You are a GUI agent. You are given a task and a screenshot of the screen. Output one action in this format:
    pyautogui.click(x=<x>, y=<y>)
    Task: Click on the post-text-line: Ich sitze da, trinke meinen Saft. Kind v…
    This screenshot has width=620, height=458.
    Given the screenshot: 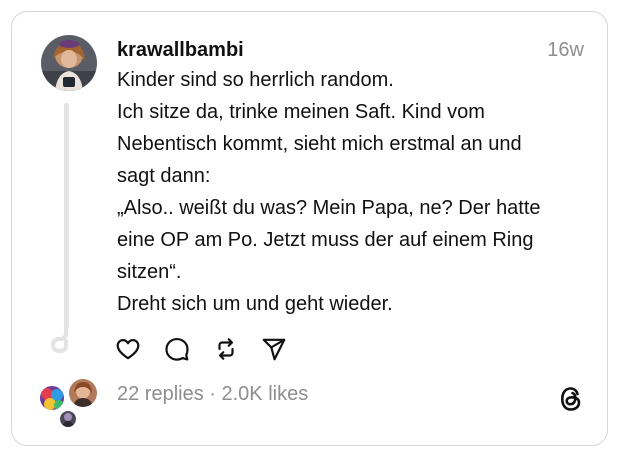 What is the action you would take?
    pyautogui.click(x=301, y=112)
    